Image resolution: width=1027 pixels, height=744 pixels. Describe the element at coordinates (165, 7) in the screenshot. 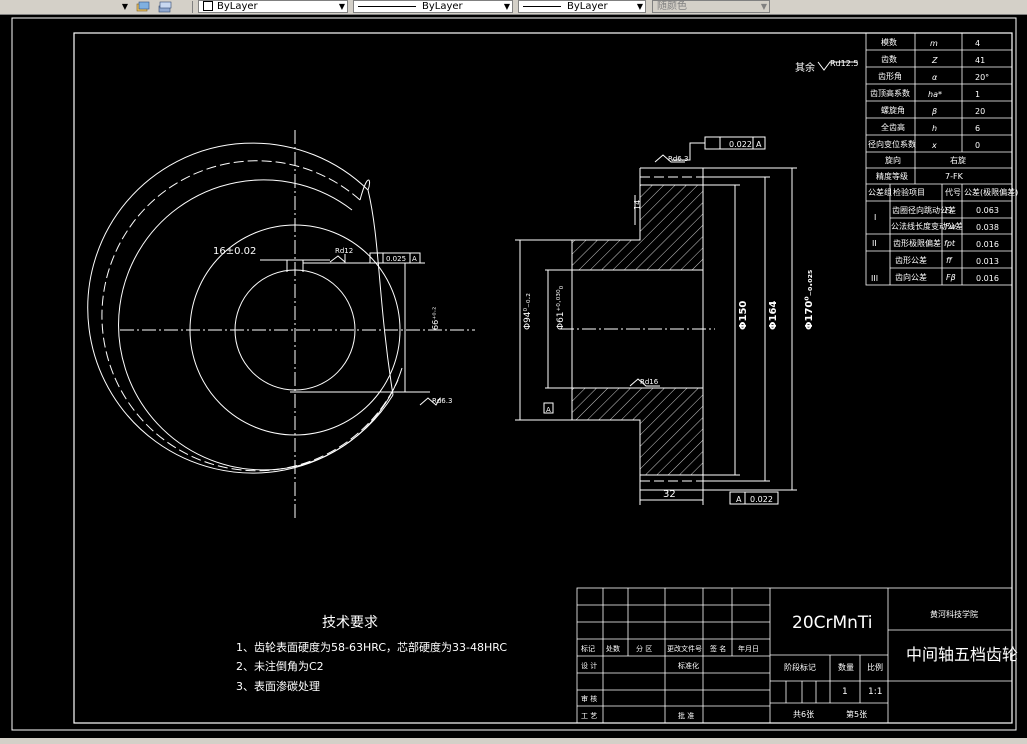

I see `layer-previous-icon` at that location.